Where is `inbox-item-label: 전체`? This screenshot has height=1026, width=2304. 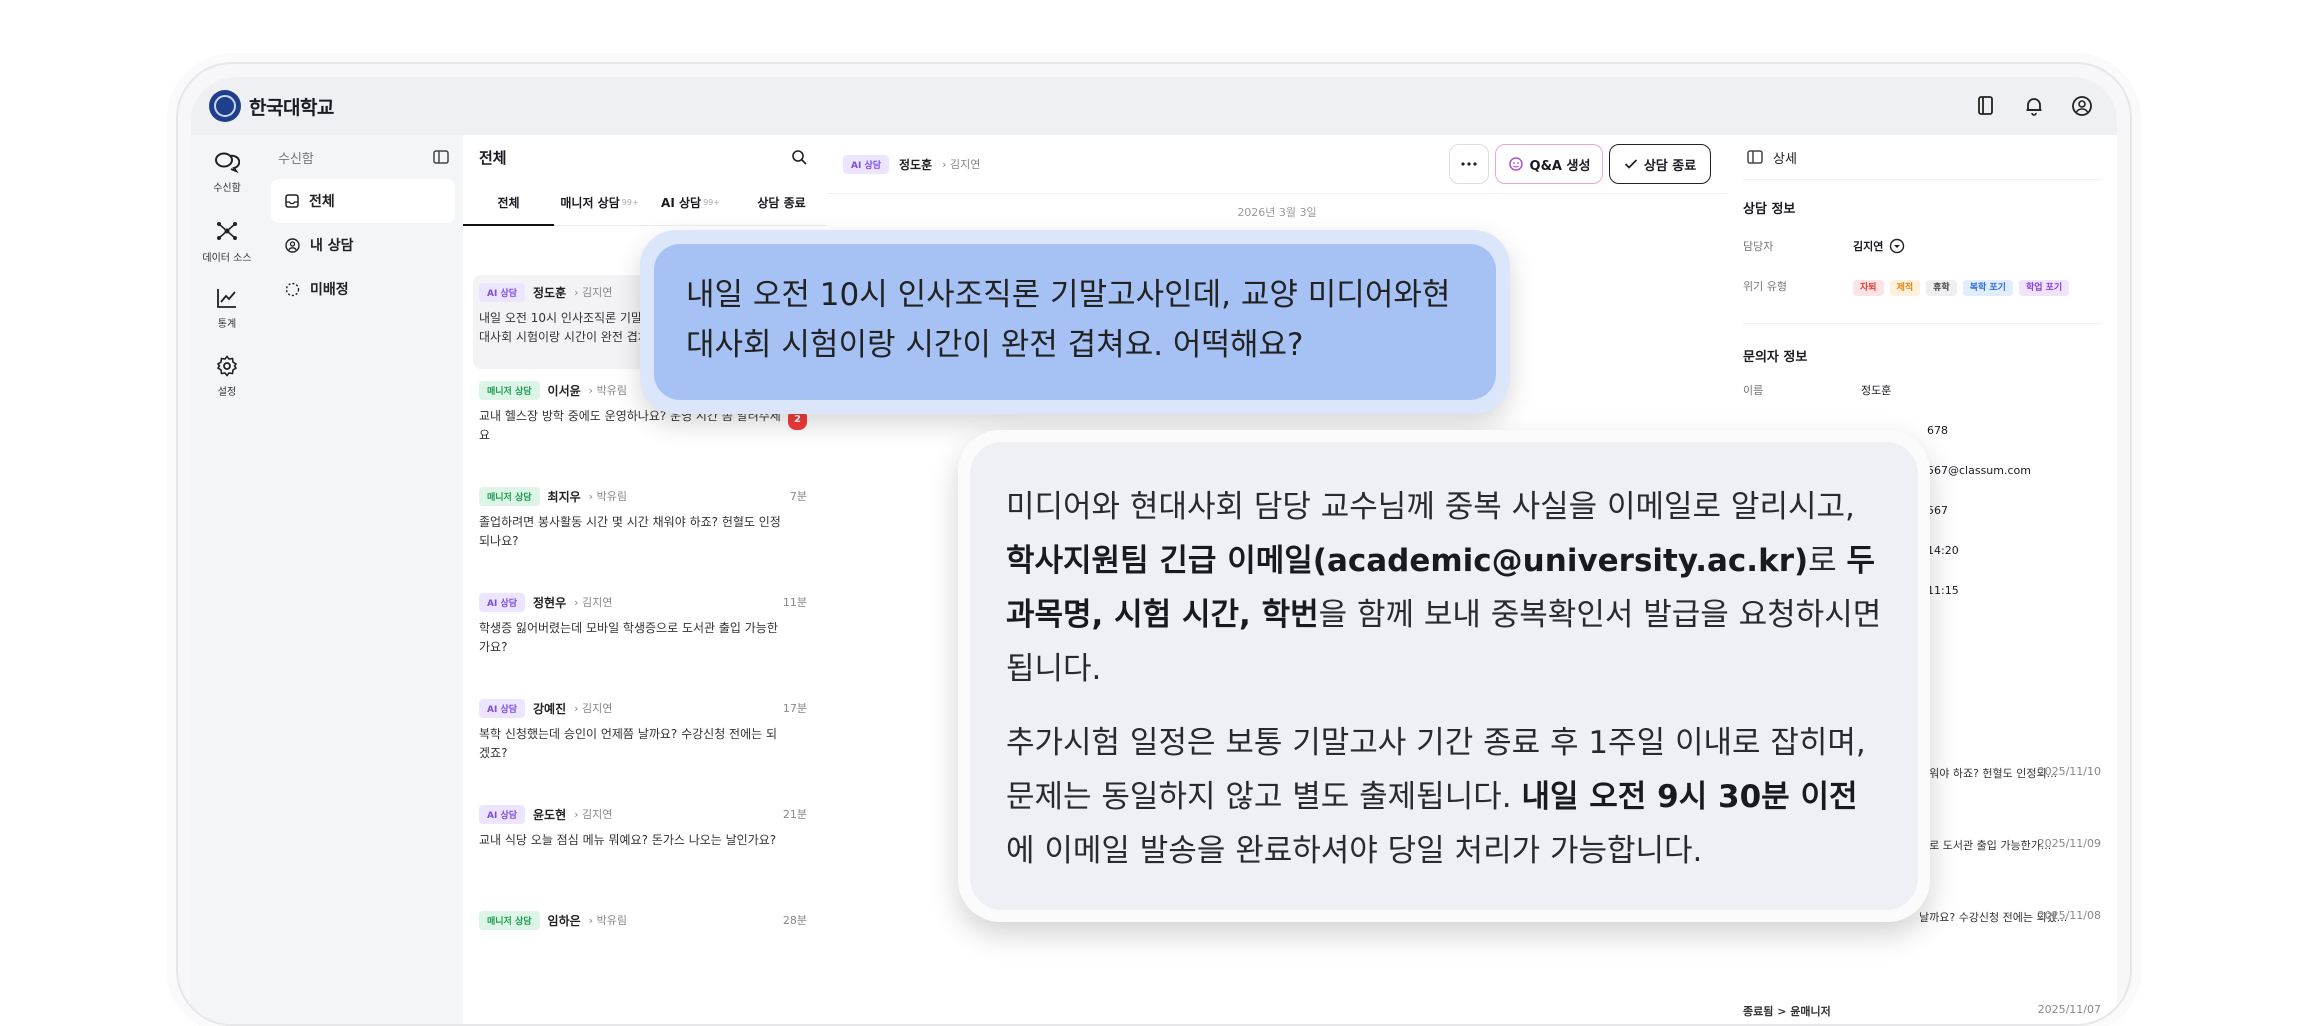 inbox-item-label: 전체 is located at coordinates (322, 202).